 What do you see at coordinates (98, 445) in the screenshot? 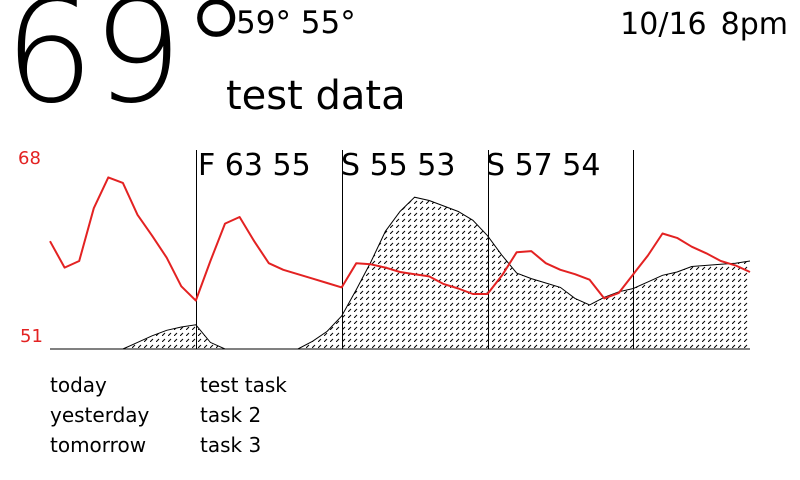
I see `list-item: tomorrow` at bounding box center [98, 445].